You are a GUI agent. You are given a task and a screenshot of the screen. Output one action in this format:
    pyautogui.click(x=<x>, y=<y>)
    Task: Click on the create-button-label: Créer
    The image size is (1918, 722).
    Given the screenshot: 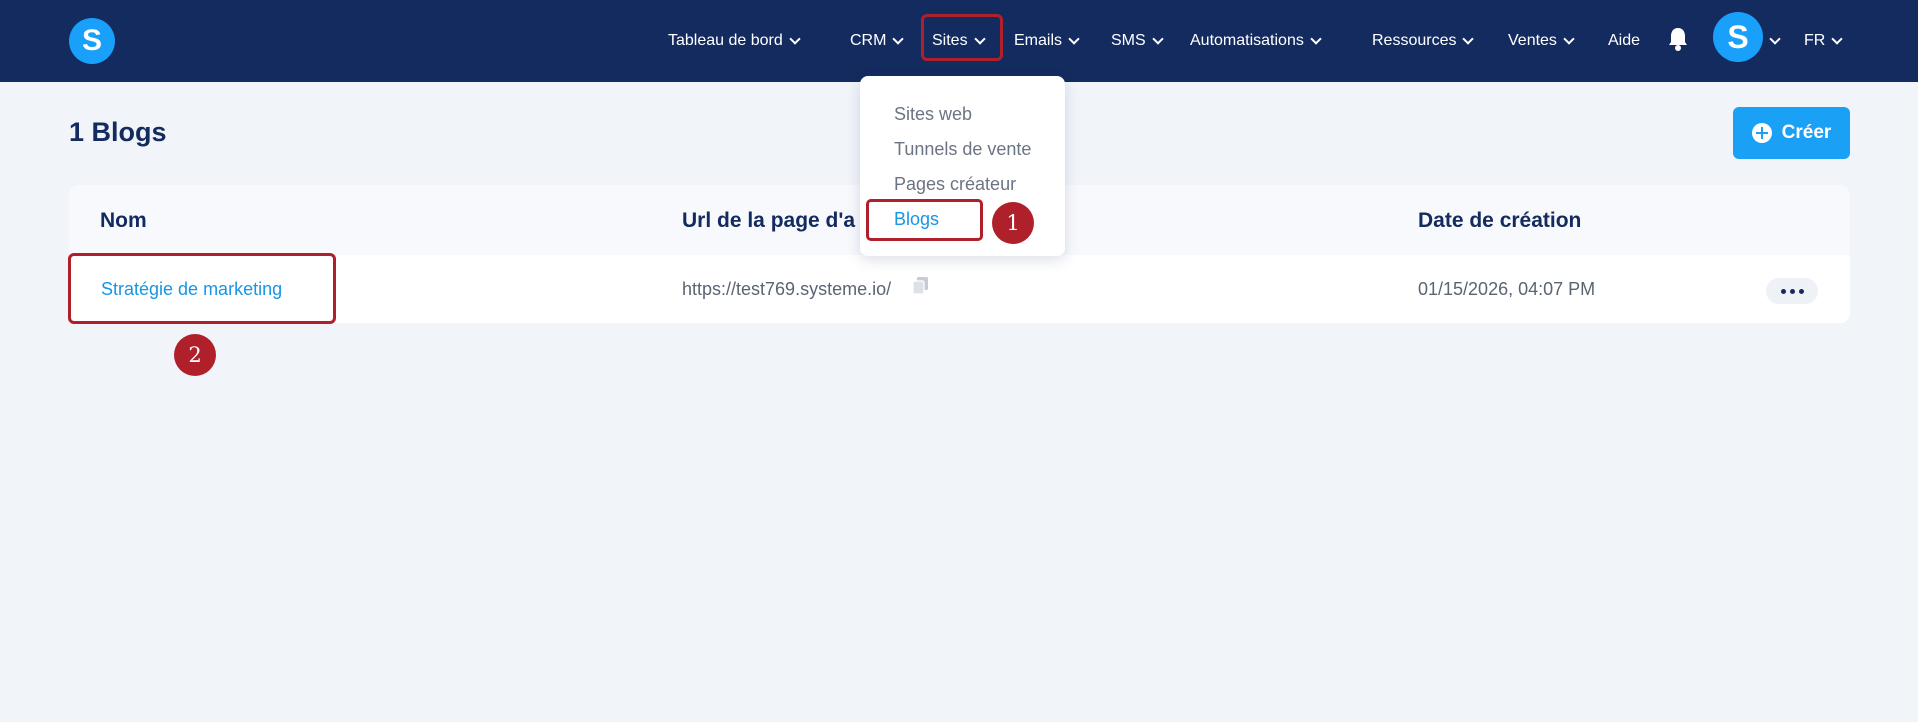 What is the action you would take?
    pyautogui.click(x=1806, y=132)
    